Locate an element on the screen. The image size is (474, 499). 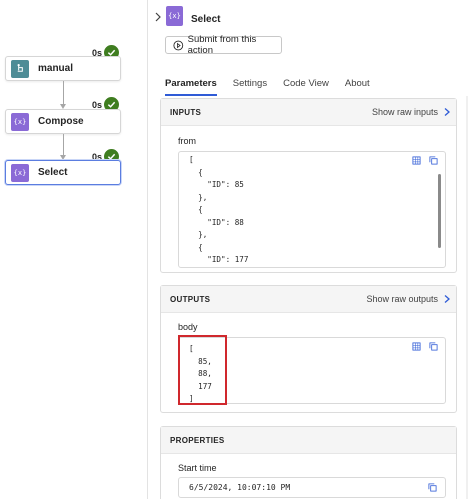
inputs-header: INPUTS Show raw inputs is located at coordinates (308, 112).